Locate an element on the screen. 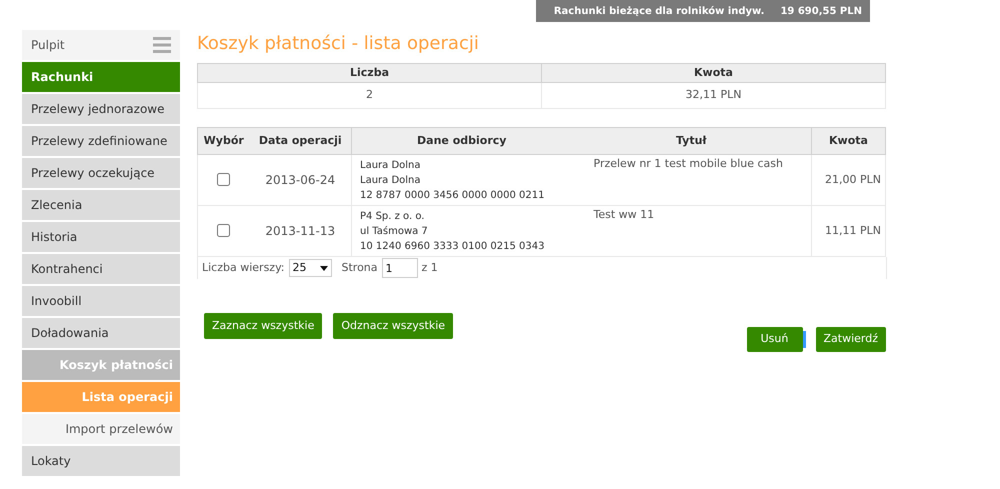 The height and width of the screenshot is (489, 1000). sidebar-item: Przelewy jednorazowe is located at coordinates (101, 110).